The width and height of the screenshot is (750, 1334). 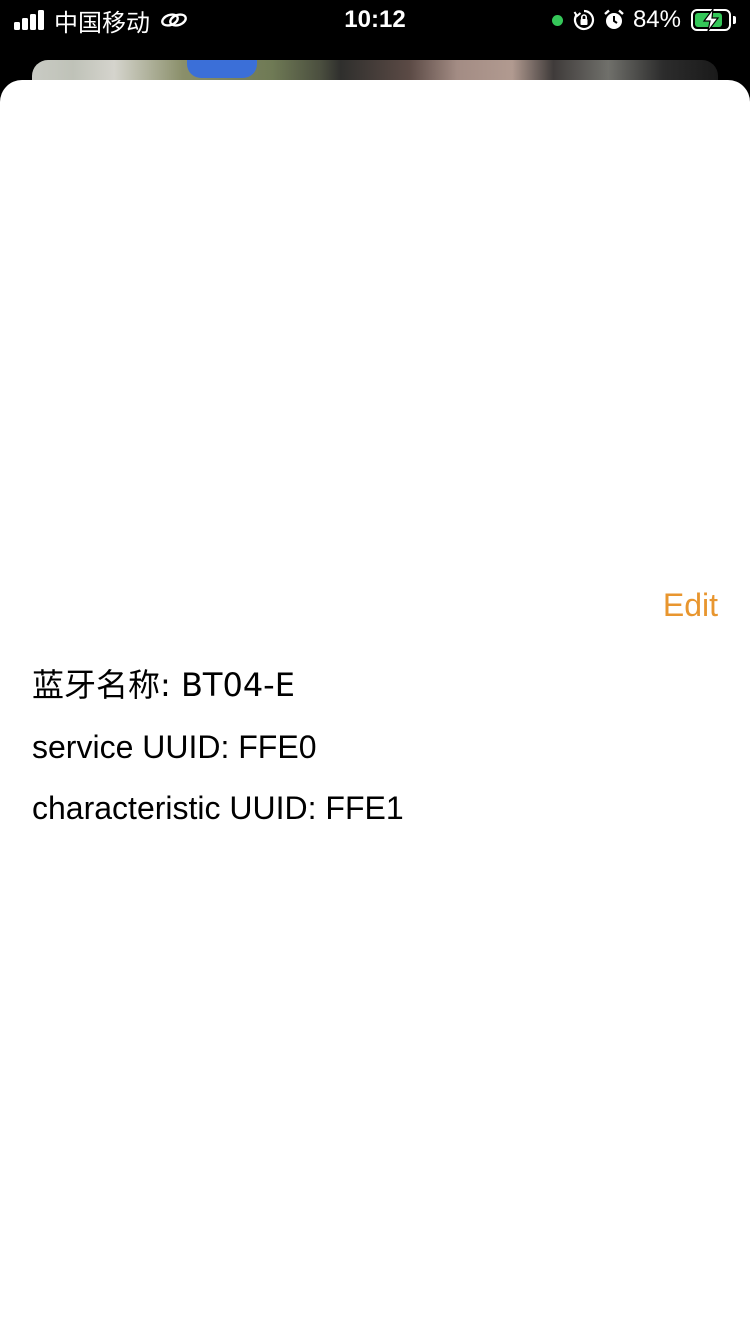 I want to click on background-image-detail, so click(x=222, y=69).